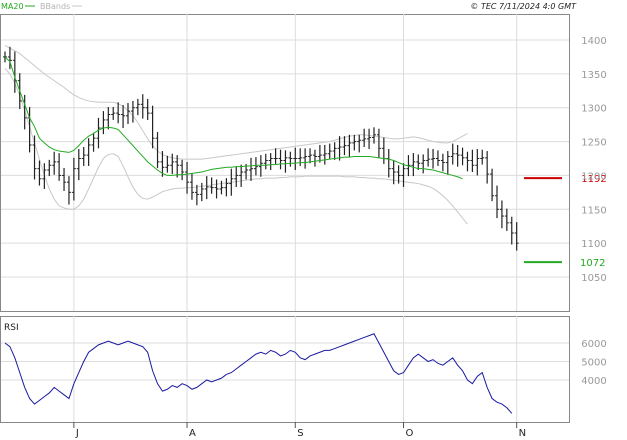  What do you see at coordinates (12, 6) in the screenshot?
I see `legend-ma20: MA20` at bounding box center [12, 6].